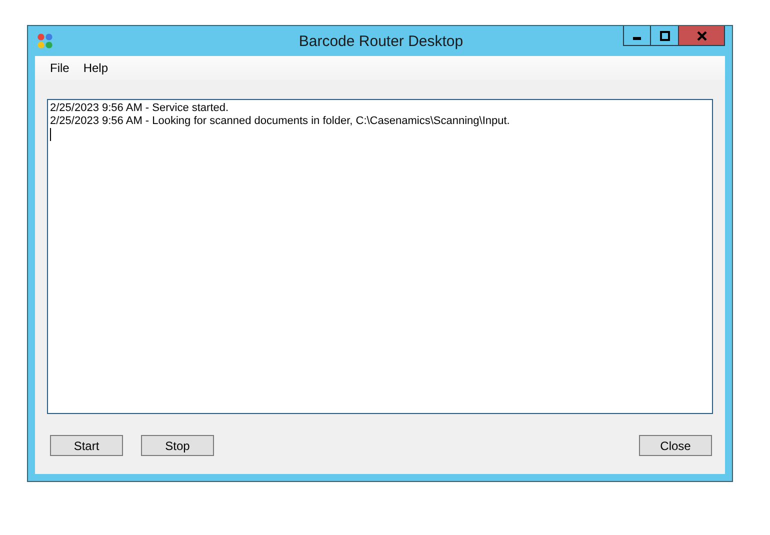  I want to click on menu-item: File, so click(59, 68).